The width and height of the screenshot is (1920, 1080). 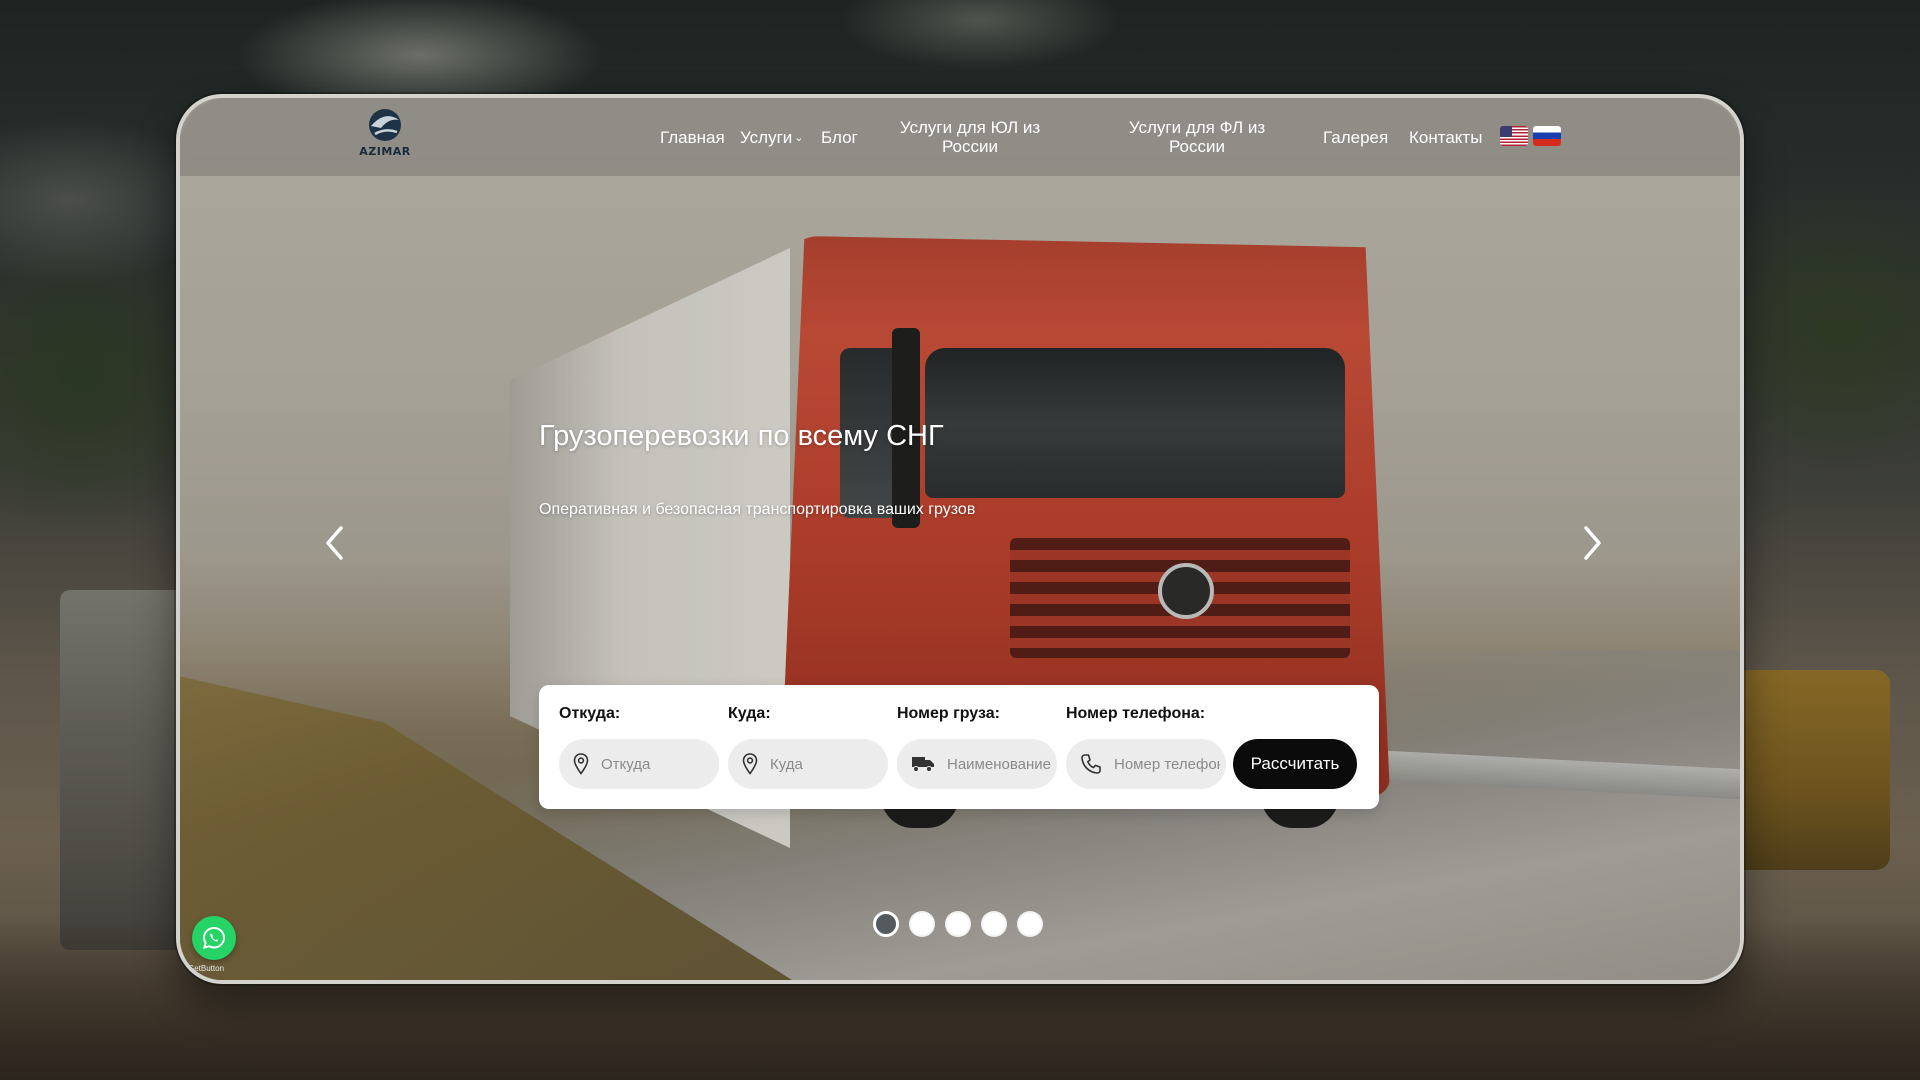 I want to click on slider-next-button, so click(x=1592, y=543).